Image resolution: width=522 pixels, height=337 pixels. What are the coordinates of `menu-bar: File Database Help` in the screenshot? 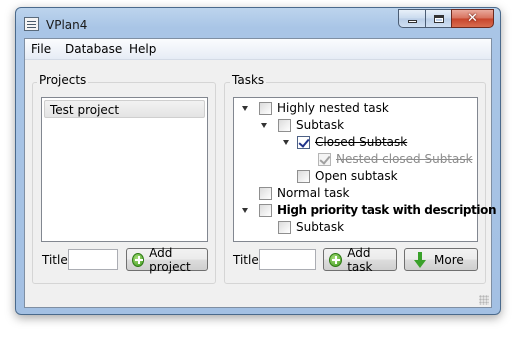 It's located at (258, 49).